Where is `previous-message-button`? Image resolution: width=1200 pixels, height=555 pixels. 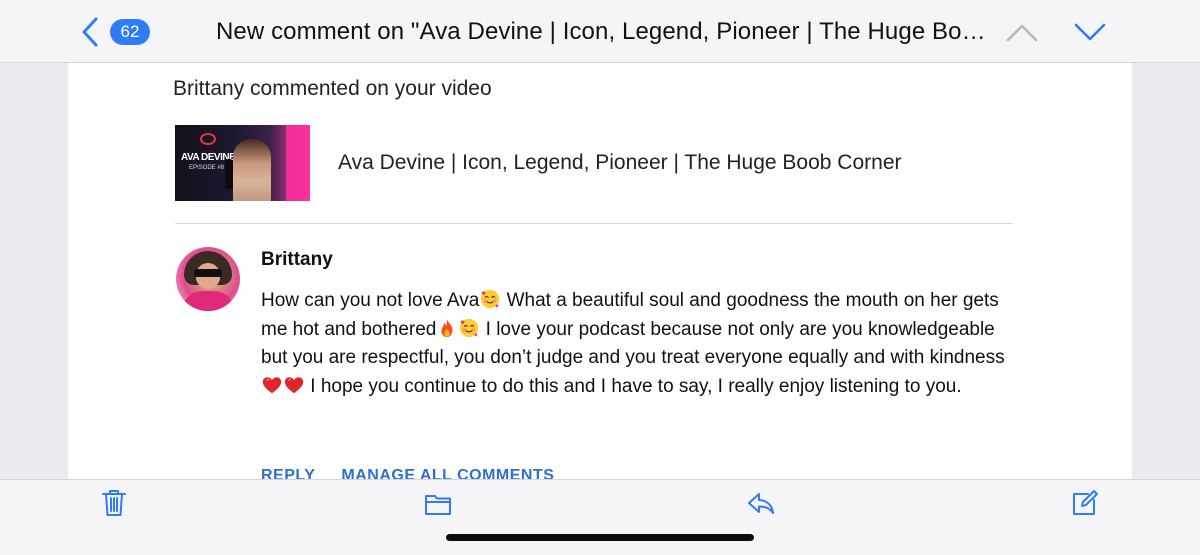 previous-message-button is located at coordinates (1022, 32).